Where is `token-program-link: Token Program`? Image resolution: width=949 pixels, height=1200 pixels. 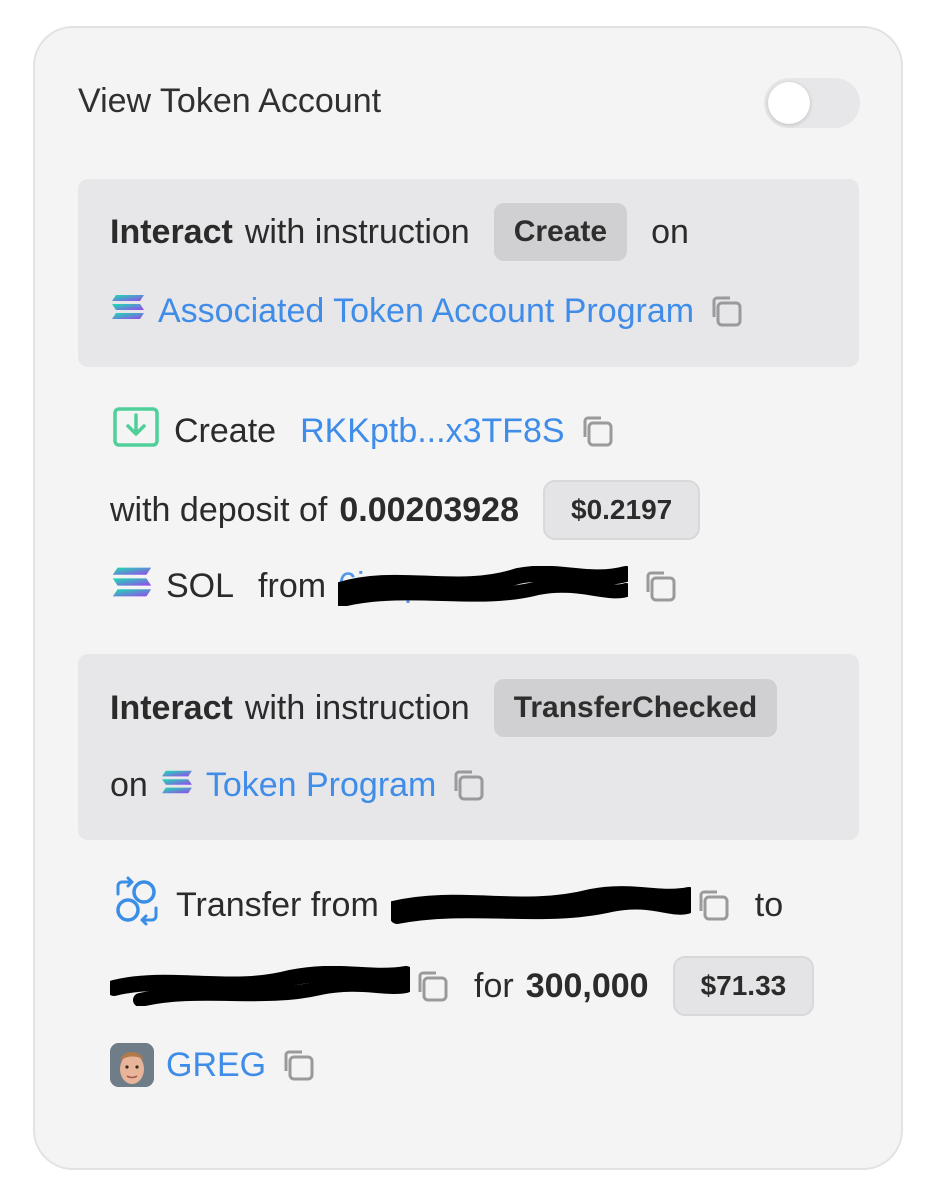
token-program-link: Token Program is located at coordinates (321, 785).